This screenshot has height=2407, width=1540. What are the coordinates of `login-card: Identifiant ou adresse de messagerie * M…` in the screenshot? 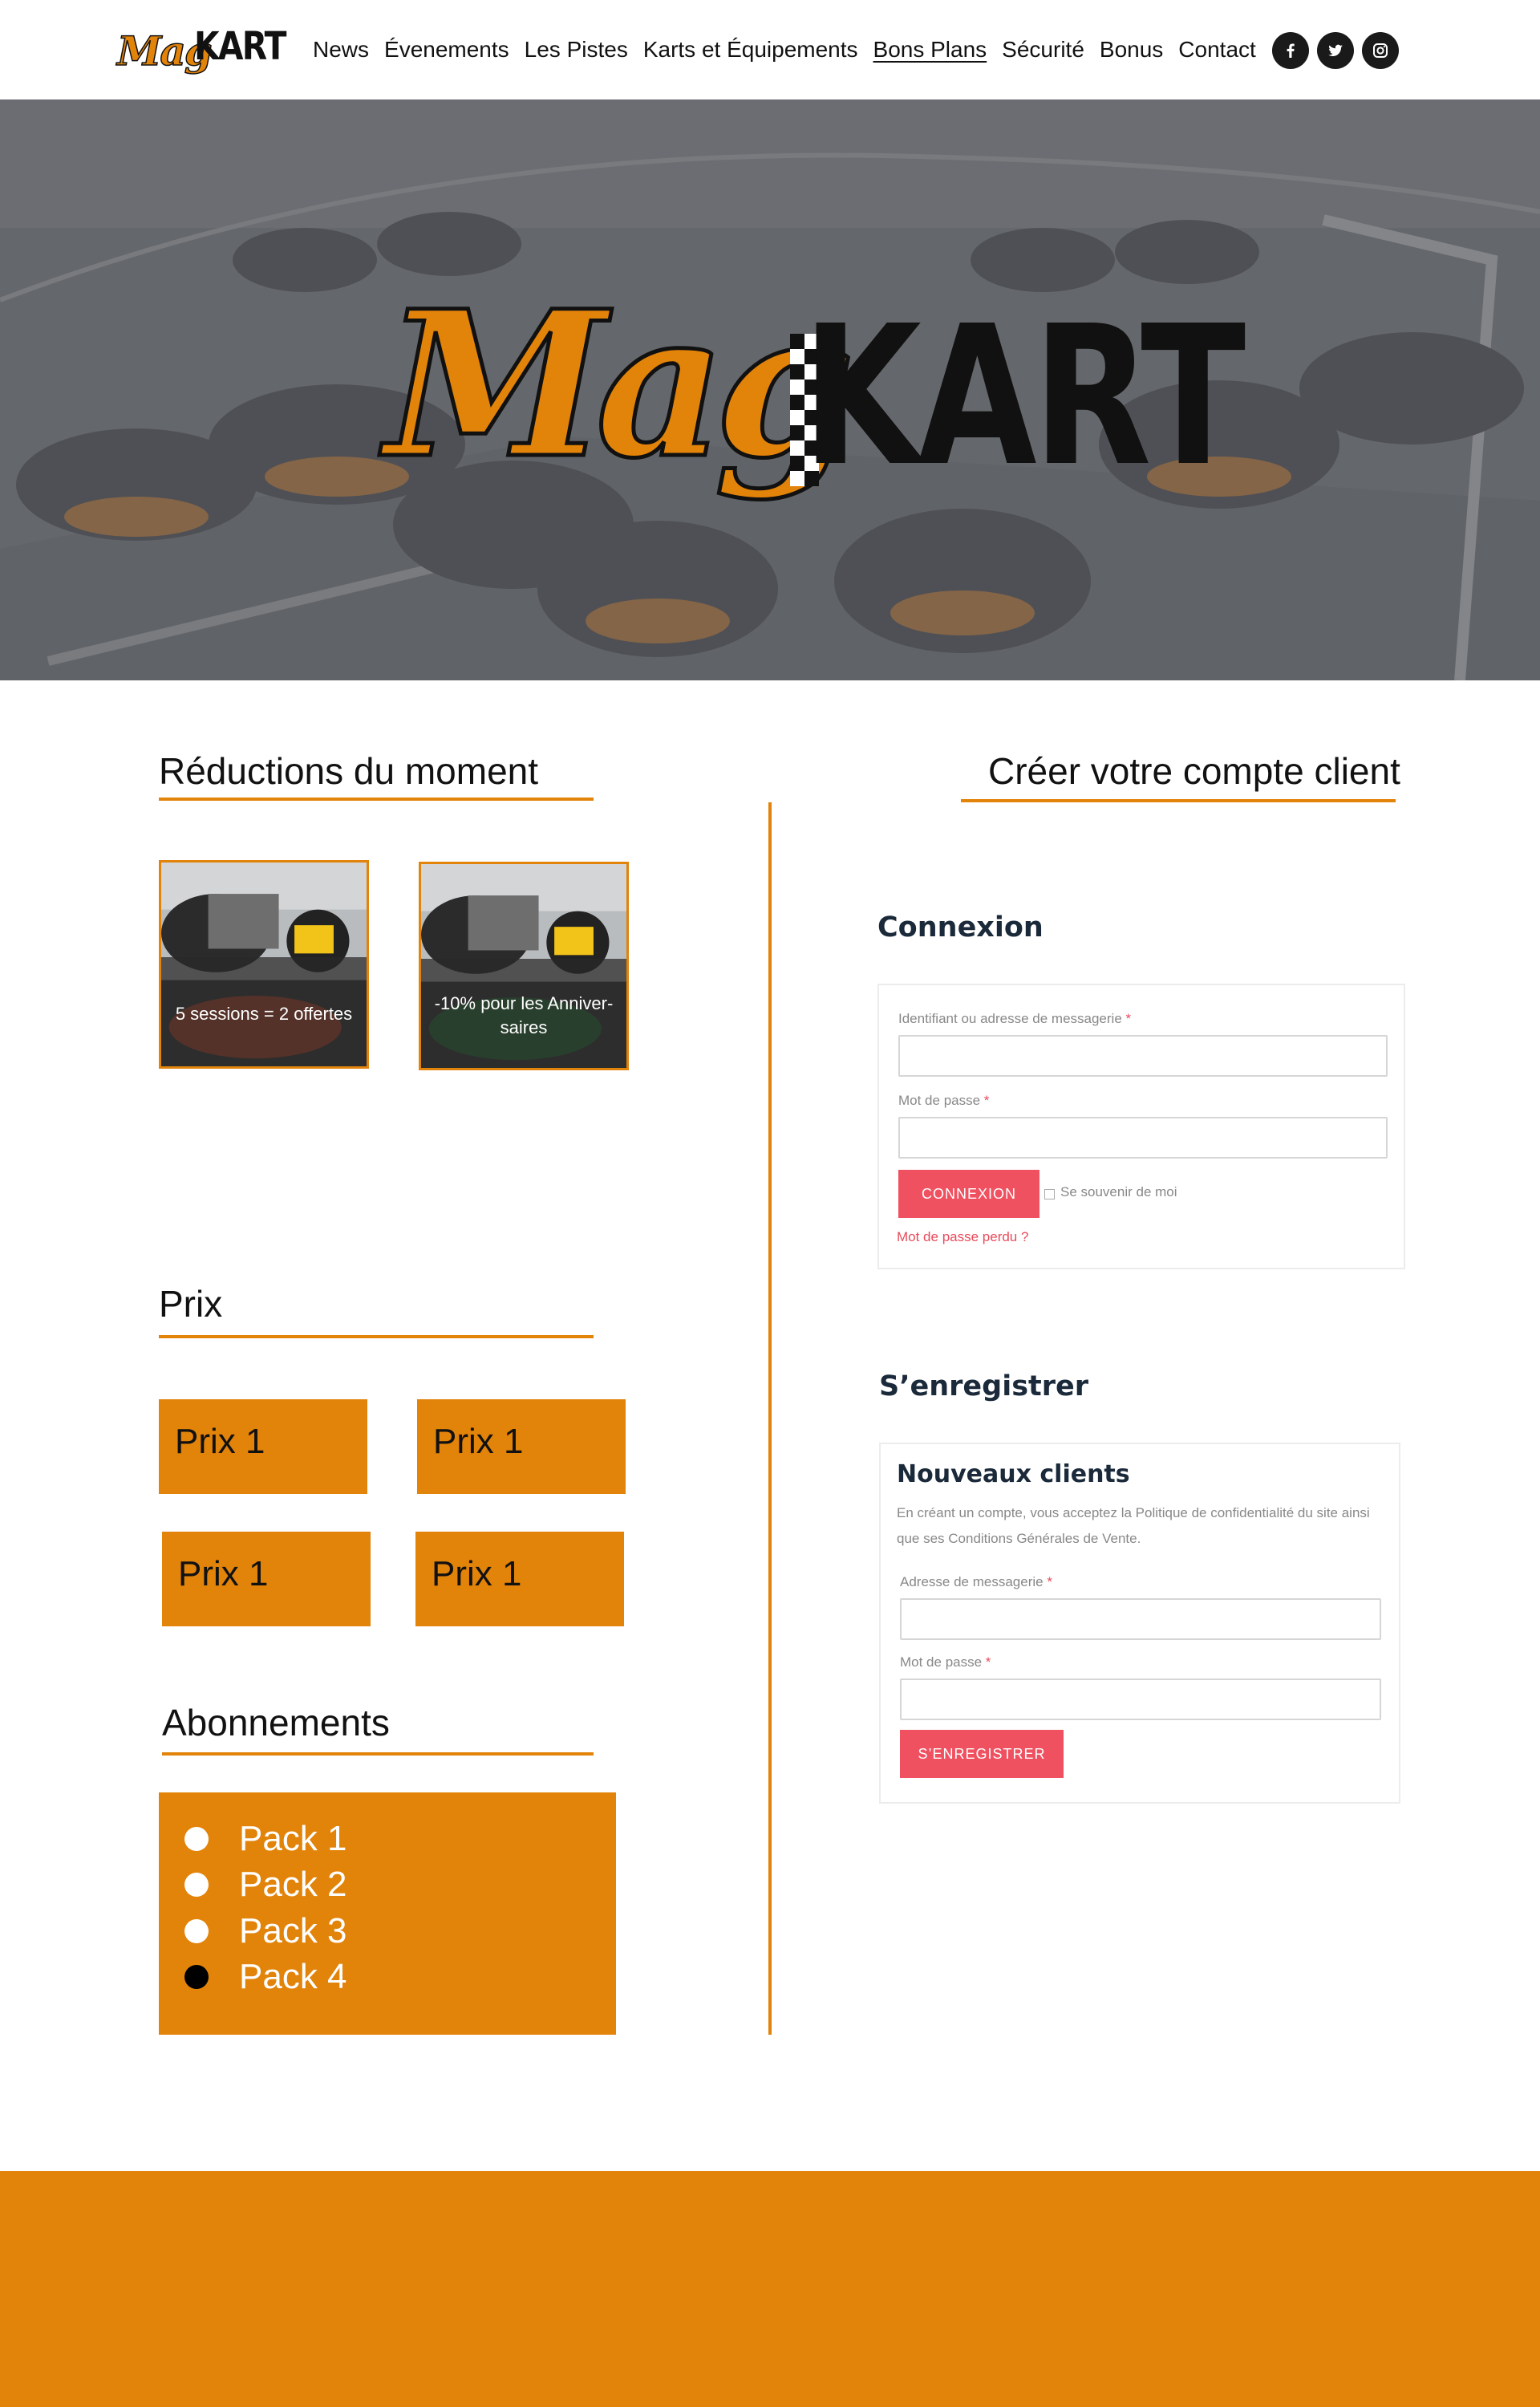 It's located at (1141, 1127).